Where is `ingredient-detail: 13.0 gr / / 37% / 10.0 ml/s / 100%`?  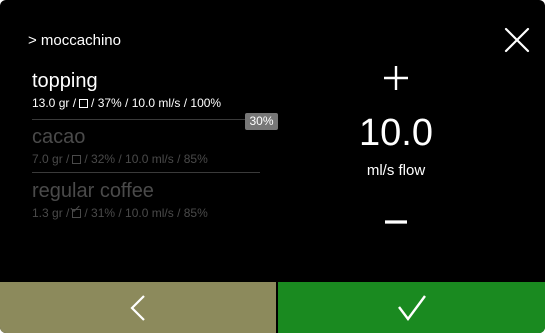 ingredient-detail: 13.0 gr / / 37% / 10.0 ml/s / 100% is located at coordinates (147, 103).